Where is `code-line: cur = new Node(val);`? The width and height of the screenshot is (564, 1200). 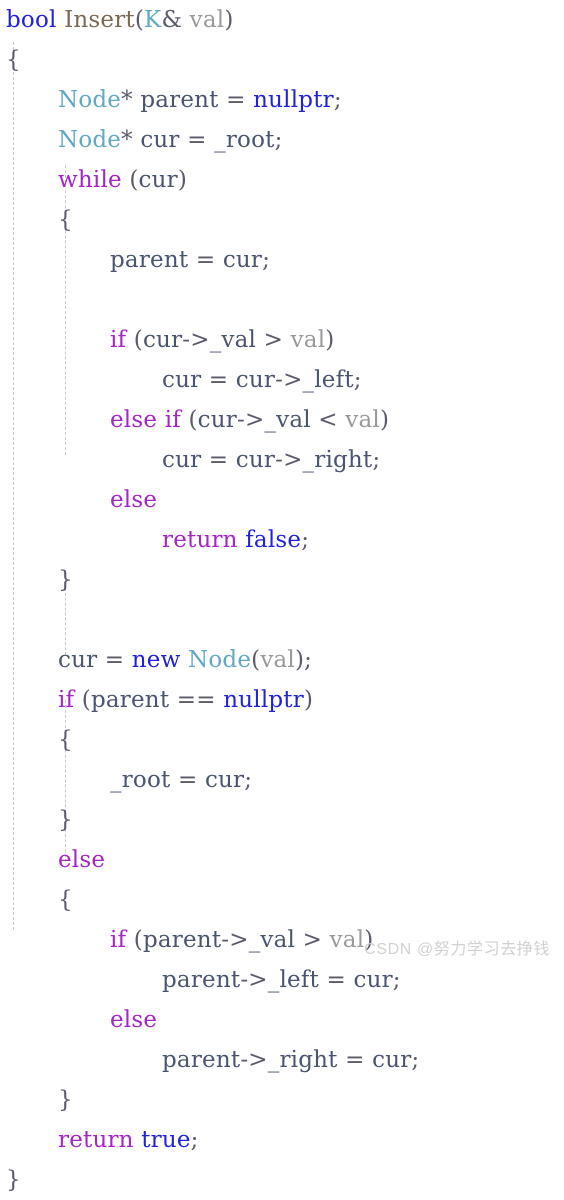
code-line: cur = new Node(val); is located at coordinates (209, 660).